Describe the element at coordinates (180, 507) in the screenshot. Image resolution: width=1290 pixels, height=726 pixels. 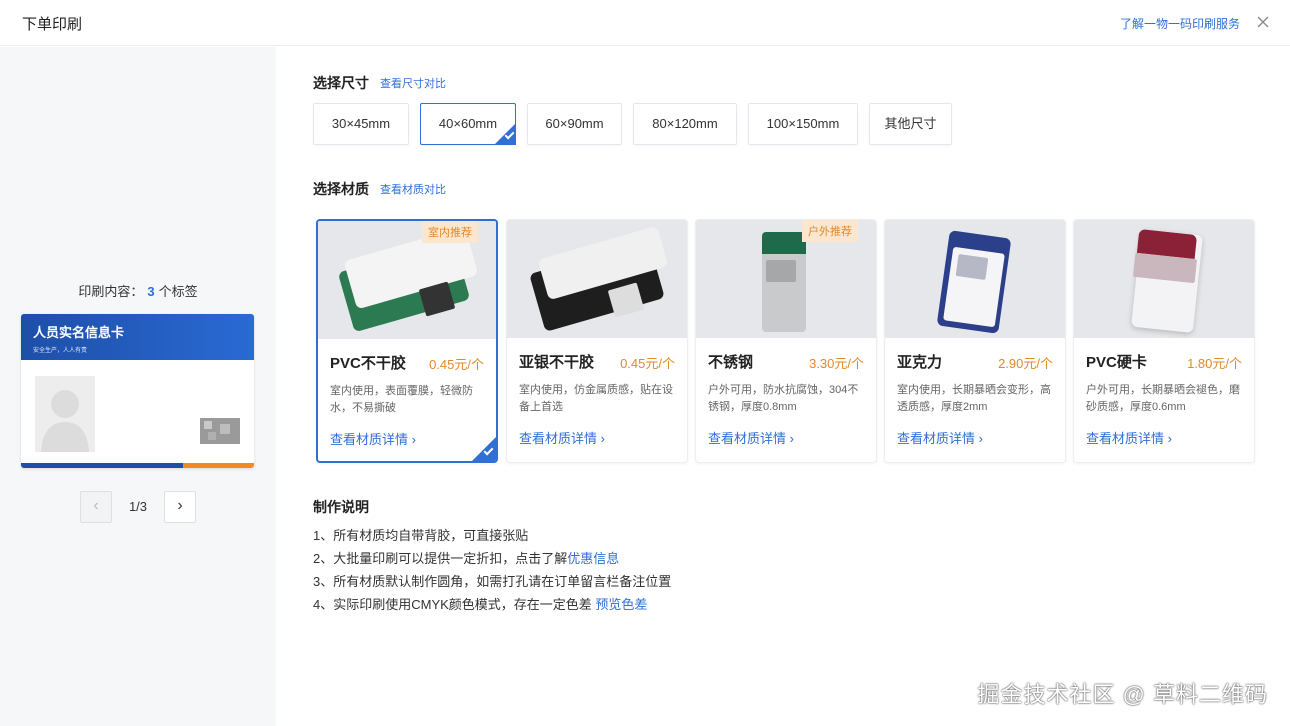
I see `next-page-button: ›` at that location.